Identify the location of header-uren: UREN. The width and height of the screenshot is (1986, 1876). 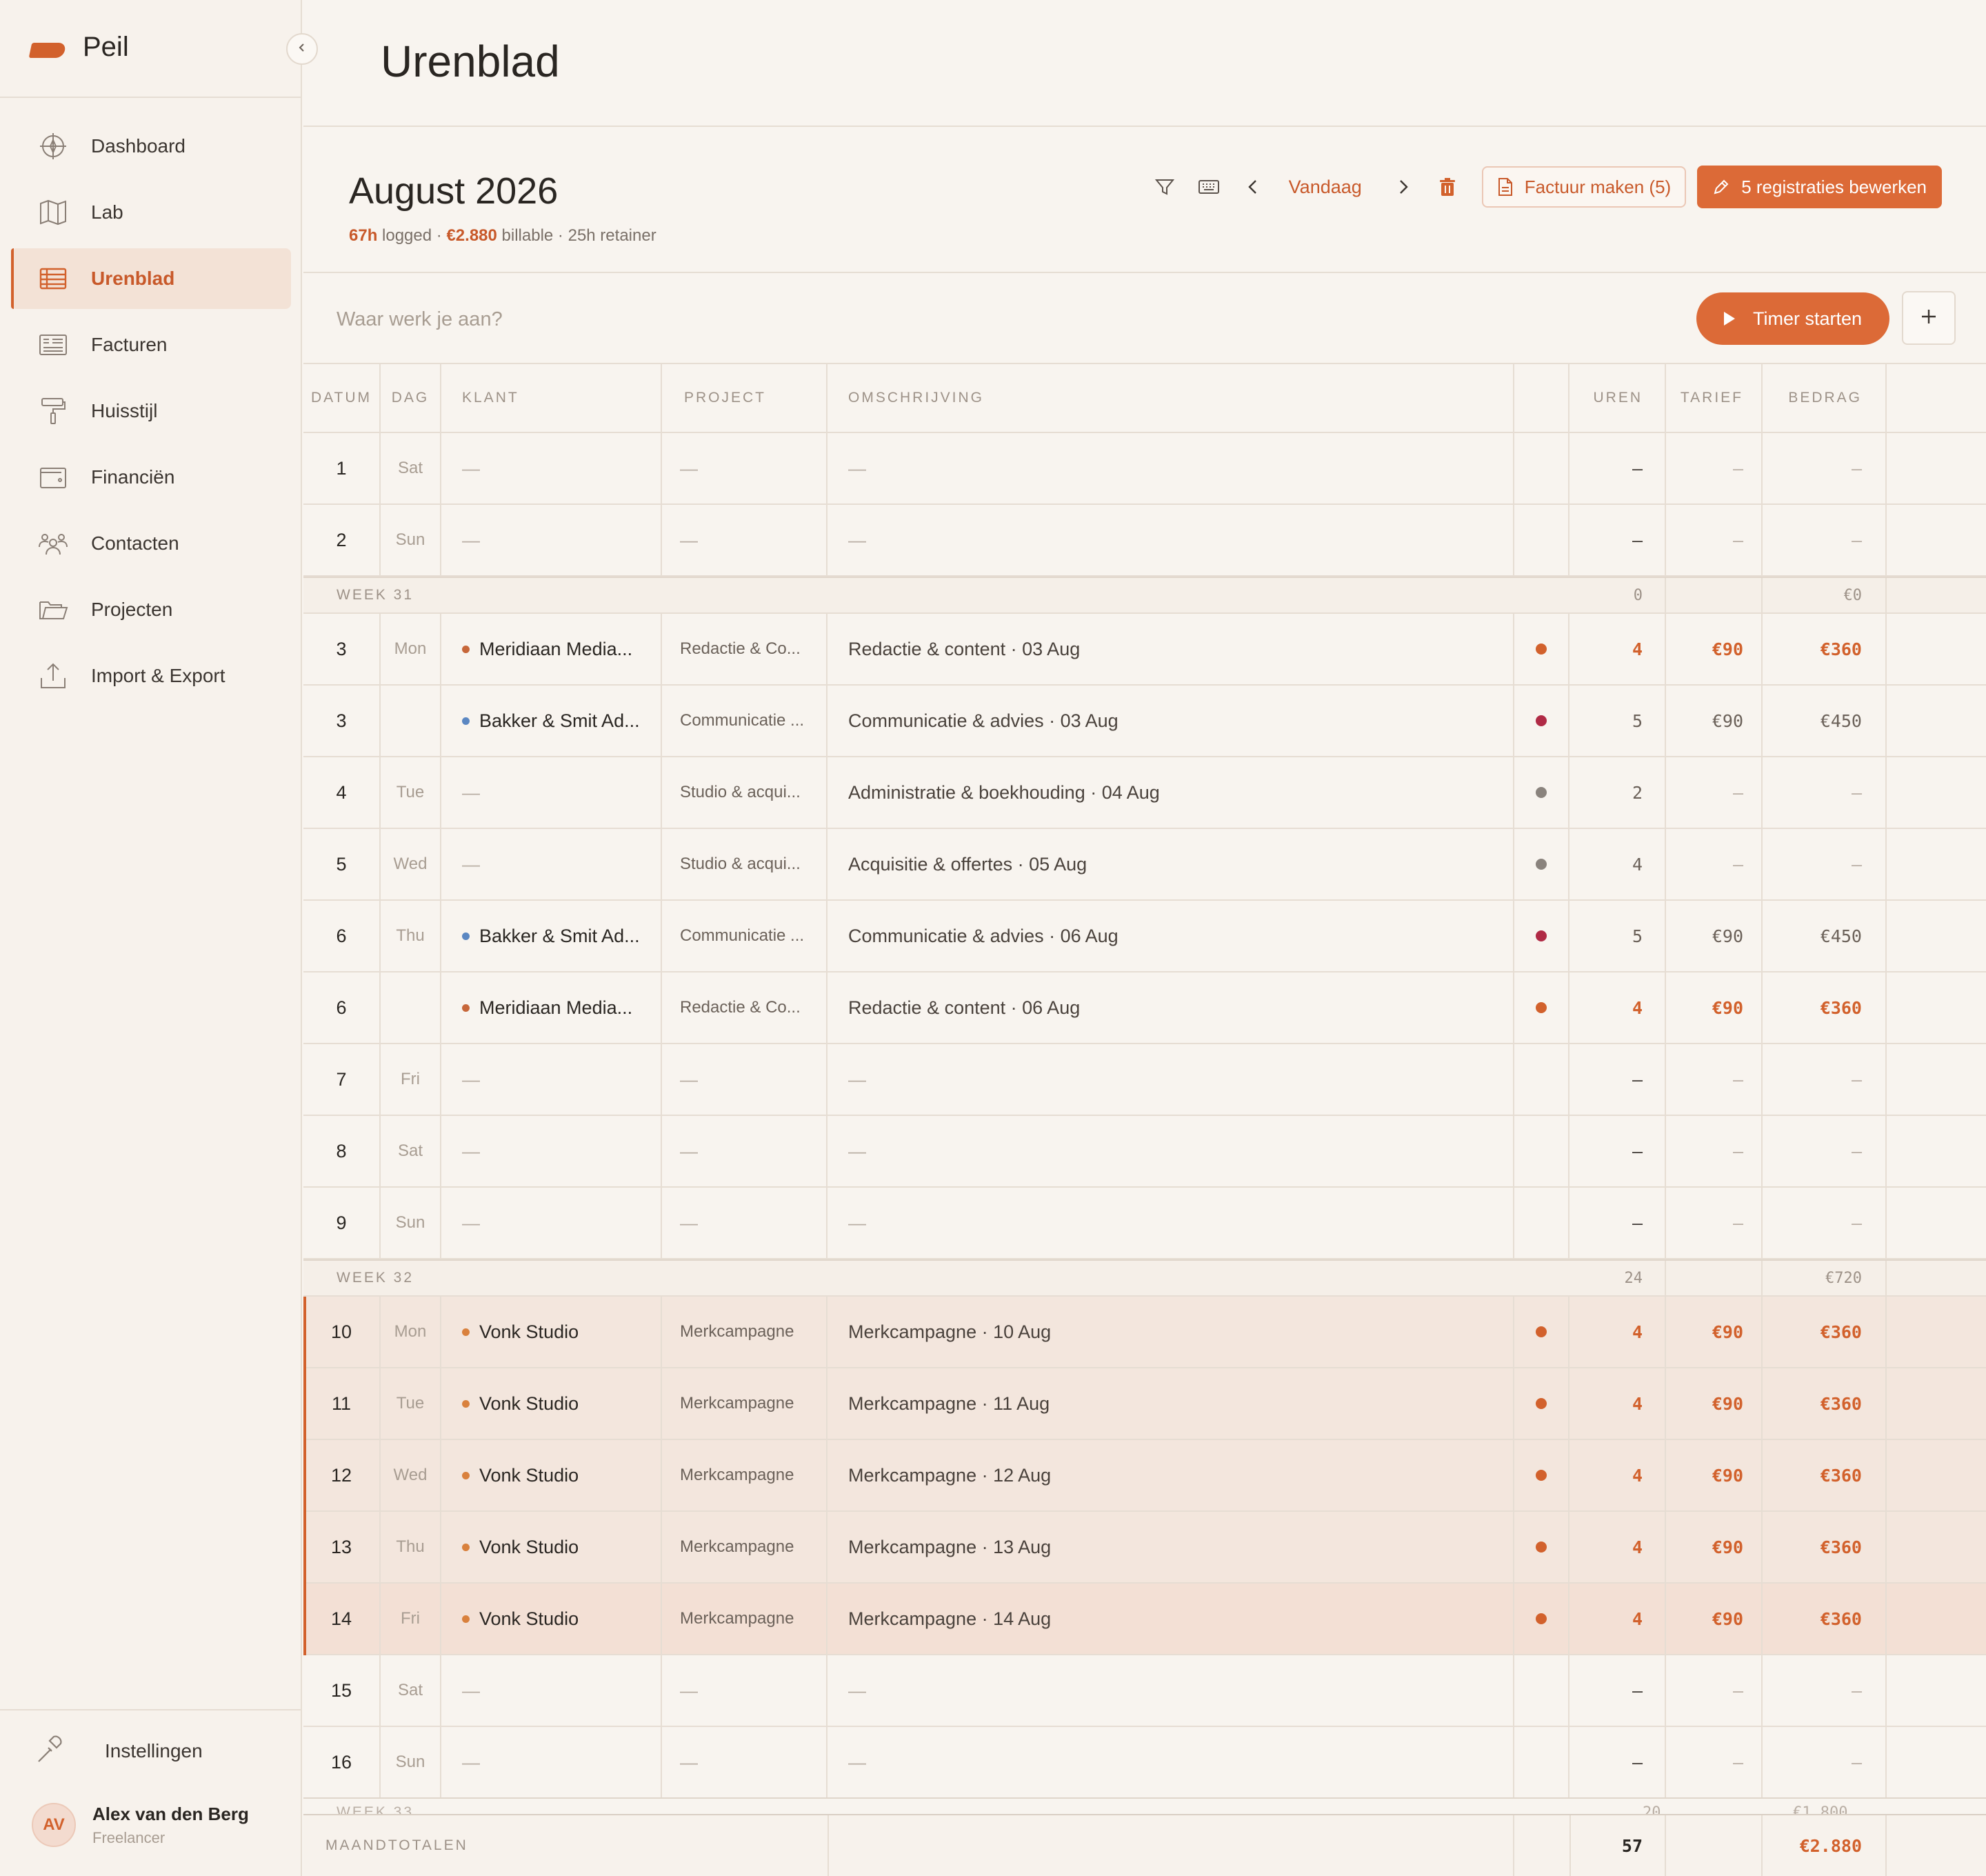
(1617, 398).